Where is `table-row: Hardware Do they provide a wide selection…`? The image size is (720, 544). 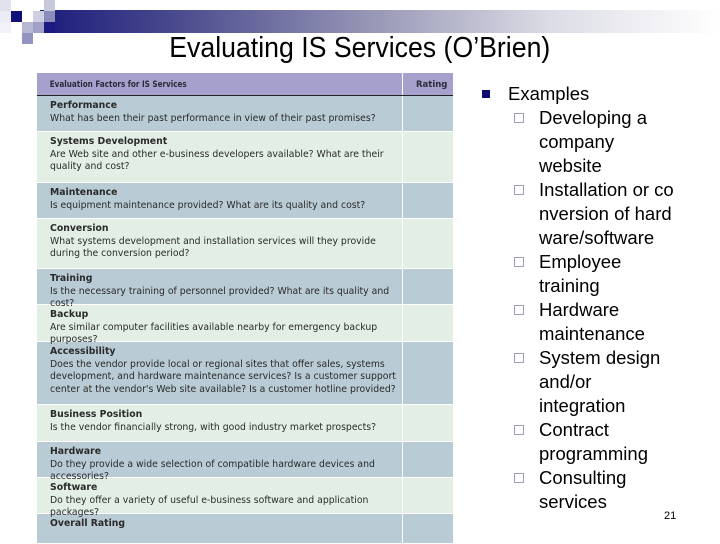
table-row: Hardware Do they provide a wide selection… is located at coordinates (245, 462).